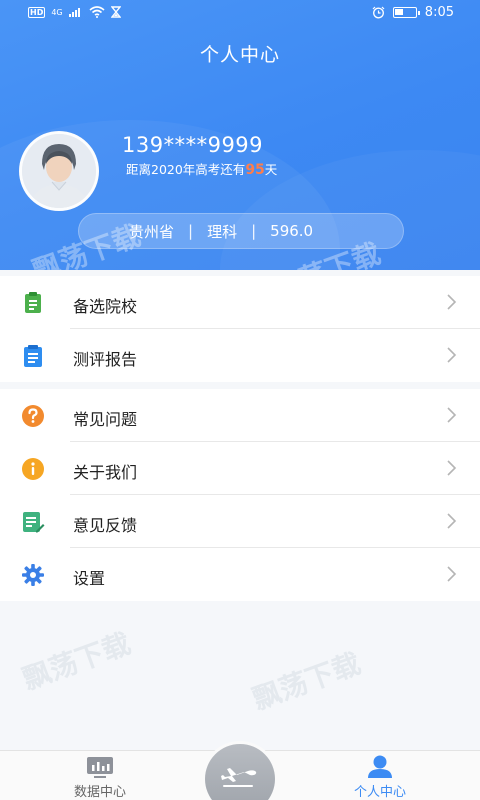 This screenshot has height=800, width=480. What do you see at coordinates (193, 145) in the screenshot?
I see `user-phone: 139****9999` at bounding box center [193, 145].